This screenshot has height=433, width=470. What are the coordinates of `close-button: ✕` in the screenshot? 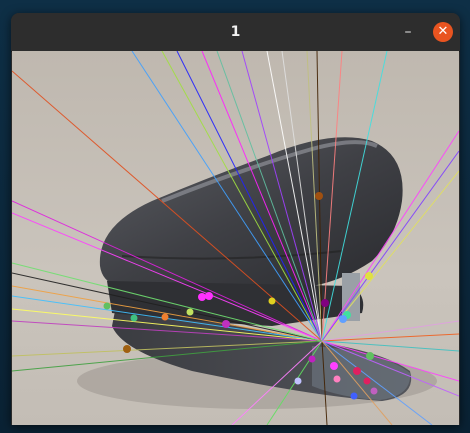 It's located at (443, 32).